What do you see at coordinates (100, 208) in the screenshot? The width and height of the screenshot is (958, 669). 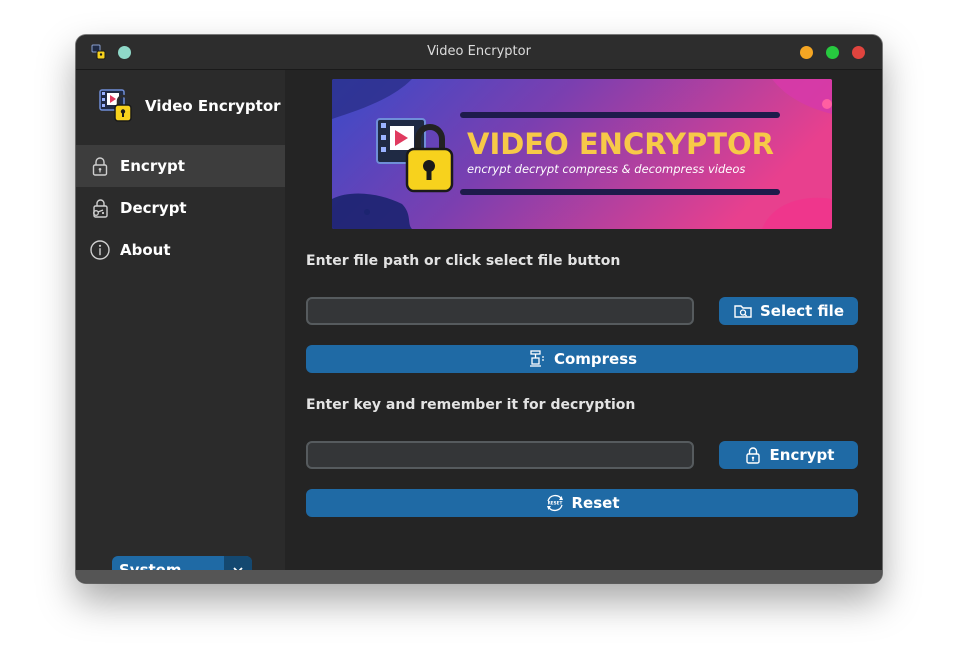 I see `unlock-icon` at bounding box center [100, 208].